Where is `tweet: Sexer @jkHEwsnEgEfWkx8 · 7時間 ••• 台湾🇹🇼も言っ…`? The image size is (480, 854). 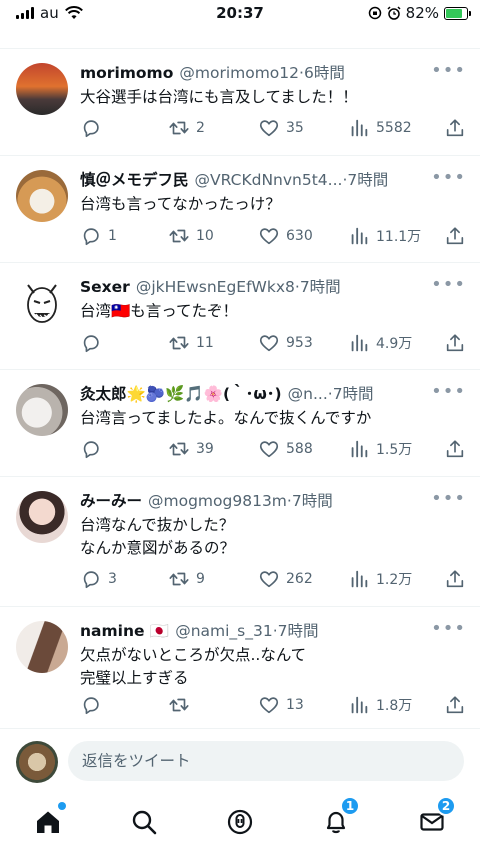
tweet: Sexer @jkHEwsnEgEfWkx8 · 7時間 ••• 台湾🇹🇼も言っ… is located at coordinates (240, 316).